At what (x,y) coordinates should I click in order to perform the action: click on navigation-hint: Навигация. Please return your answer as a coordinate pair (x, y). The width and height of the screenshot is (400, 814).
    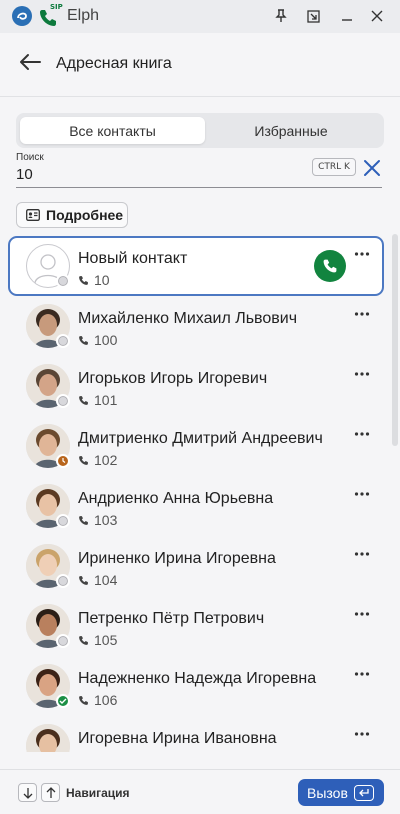
    Looking at the image, I should click on (98, 793).